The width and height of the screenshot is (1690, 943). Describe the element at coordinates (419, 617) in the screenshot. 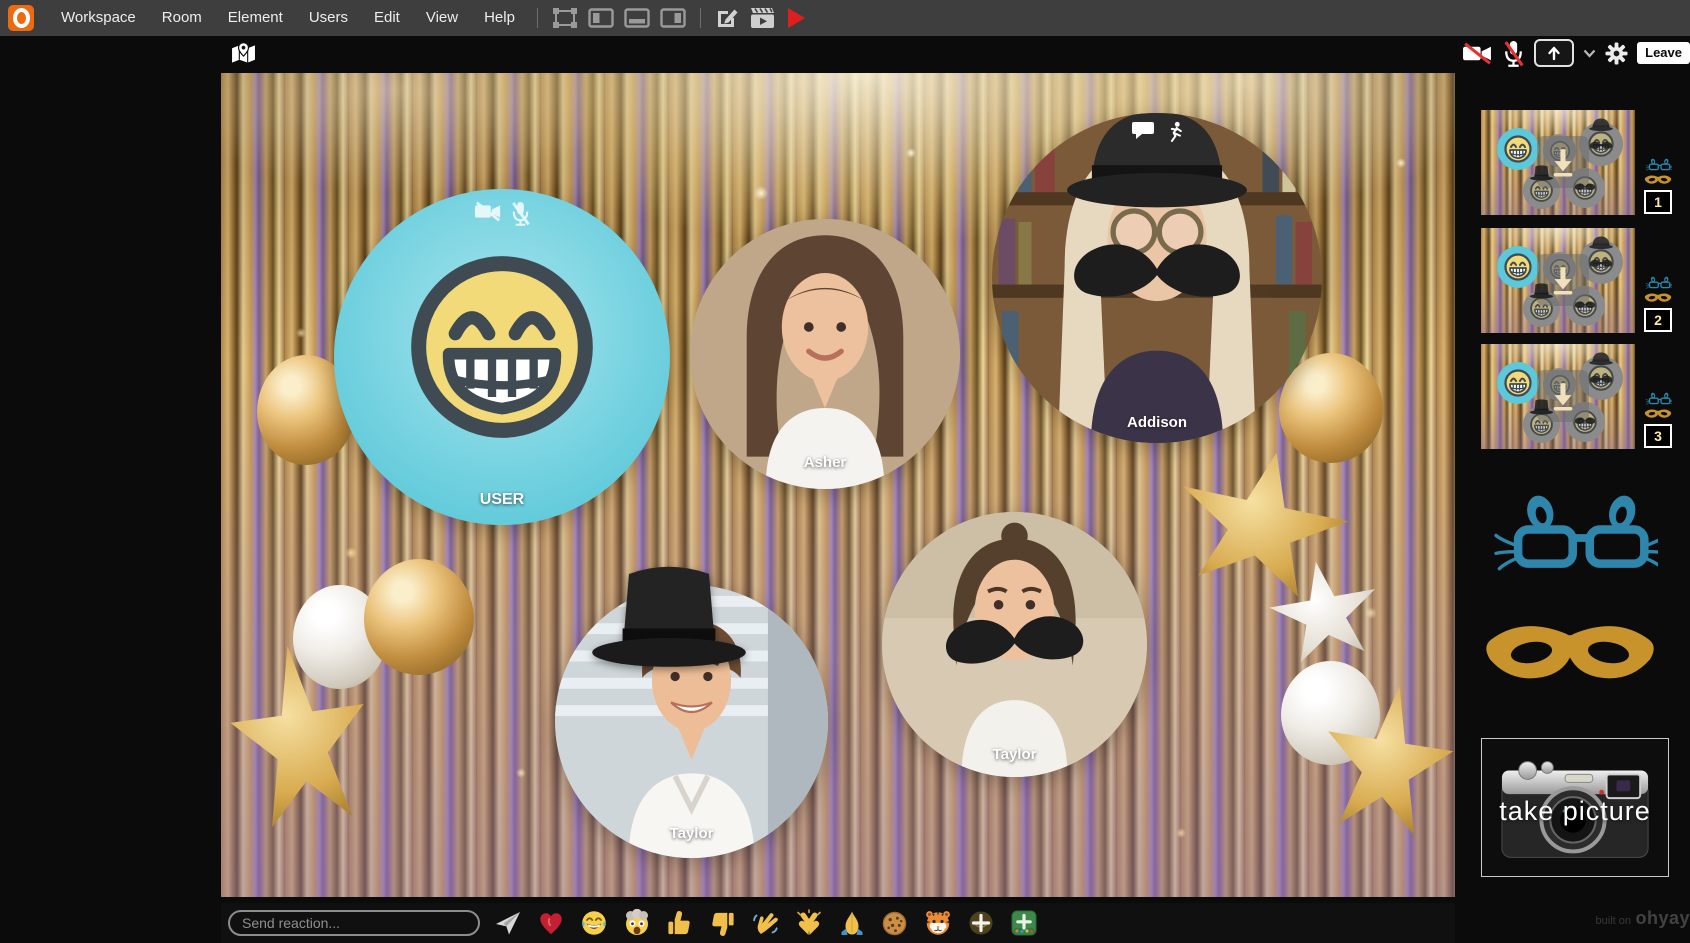

I see `gold-balloon` at that location.